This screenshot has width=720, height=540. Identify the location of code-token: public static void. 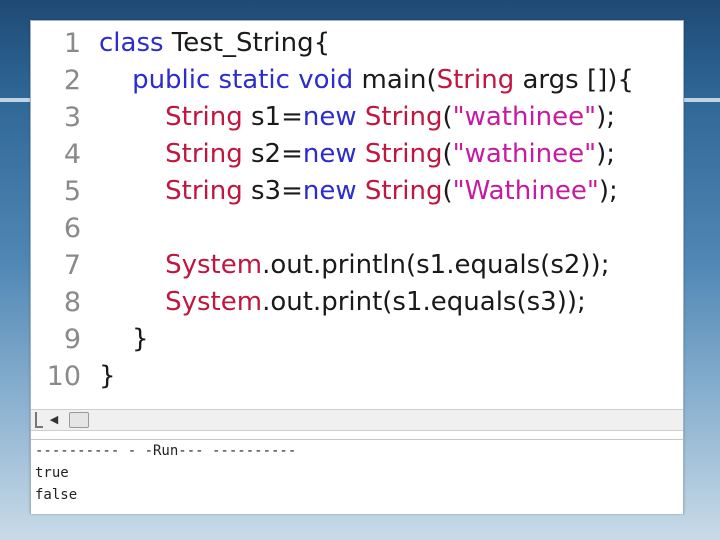
(243, 80).